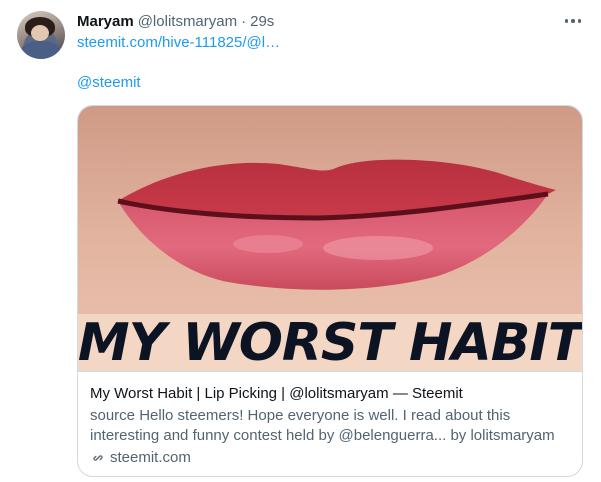 The height and width of the screenshot is (482, 601). I want to click on tweet-header: Maryam @lolitsmaryam · 29s, so click(175, 21).